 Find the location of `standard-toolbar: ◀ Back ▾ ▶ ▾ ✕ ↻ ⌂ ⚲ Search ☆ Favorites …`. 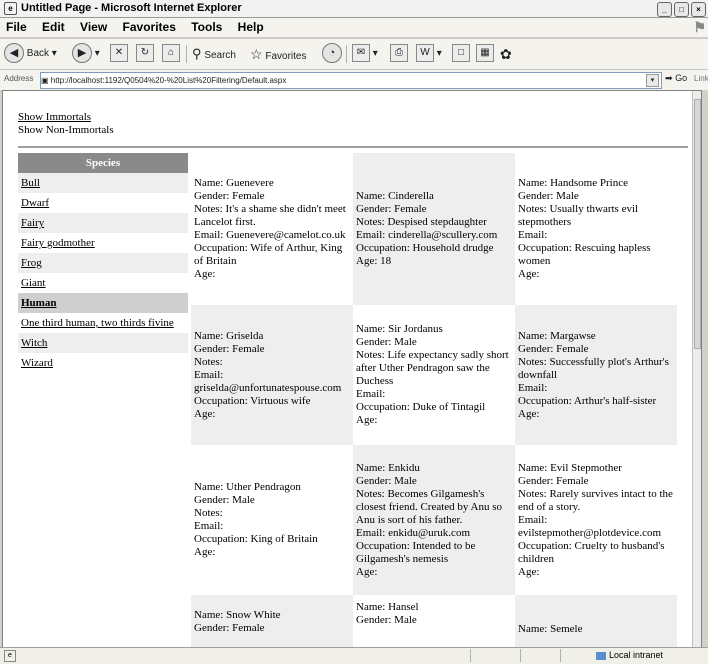

standard-toolbar: ◀ Back ▾ ▶ ▾ ✕ ↻ ⌂ ⚲ Search ☆ Favorites … is located at coordinates (354, 53).